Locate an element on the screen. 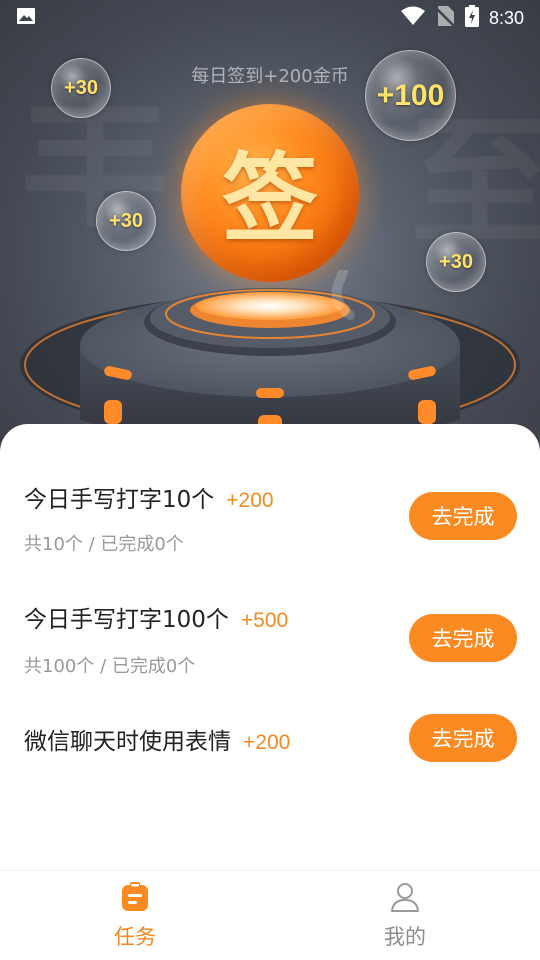 The image size is (540, 960). task-title: 微信聊天时使用表情 +200 is located at coordinates (157, 739).